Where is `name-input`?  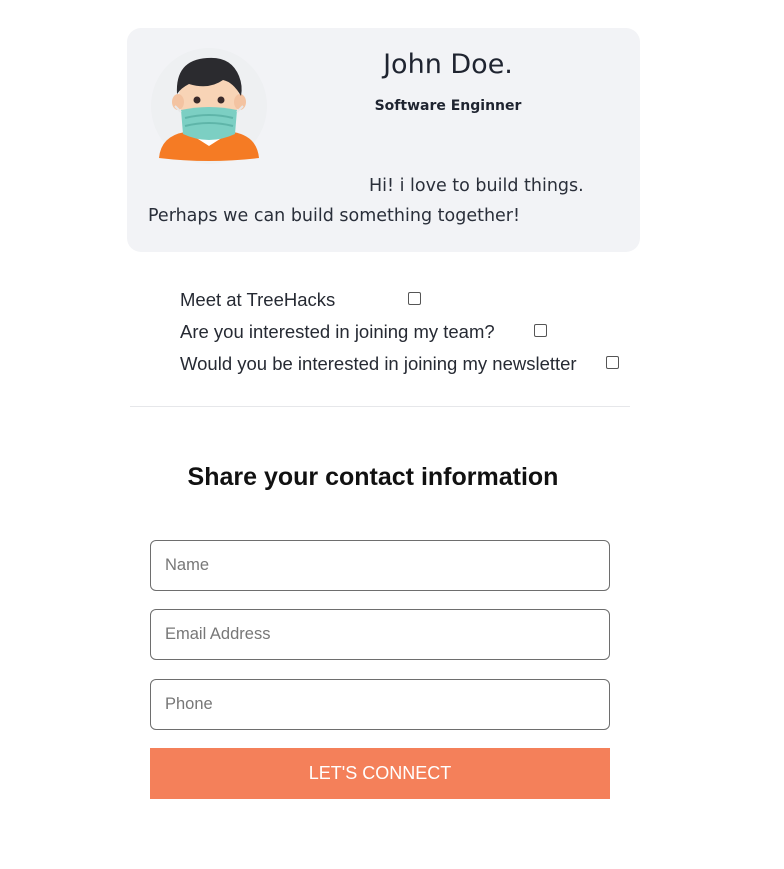
name-input is located at coordinates (380, 565).